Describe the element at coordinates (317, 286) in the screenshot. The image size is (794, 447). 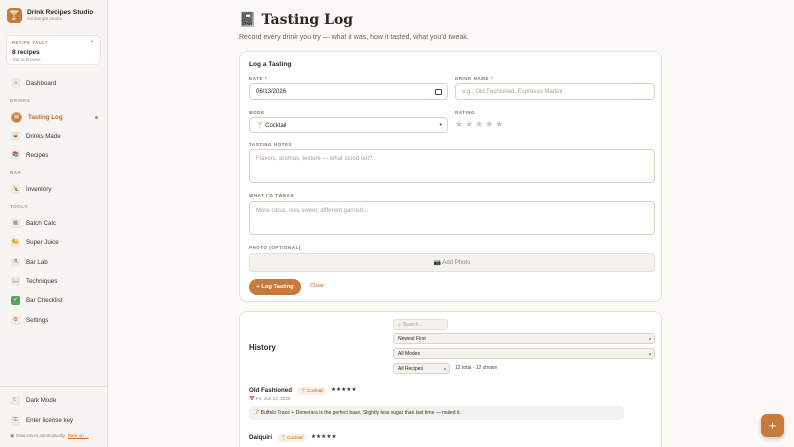
I see `clear-button: Clear` at that location.